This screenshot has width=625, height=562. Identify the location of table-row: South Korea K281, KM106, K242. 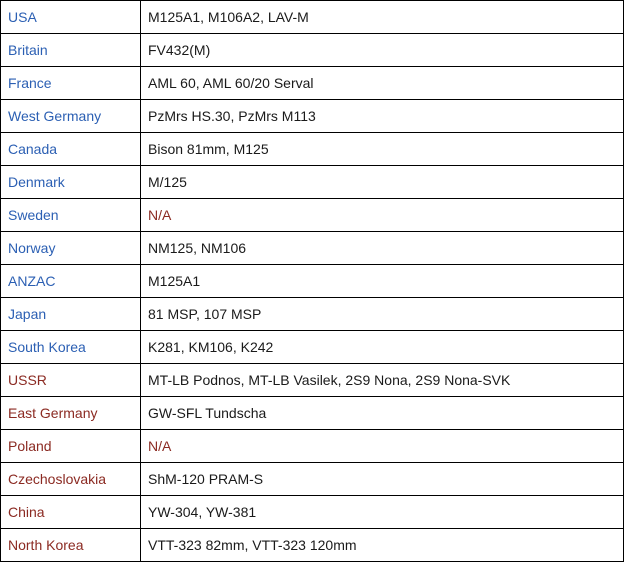
(312, 347).